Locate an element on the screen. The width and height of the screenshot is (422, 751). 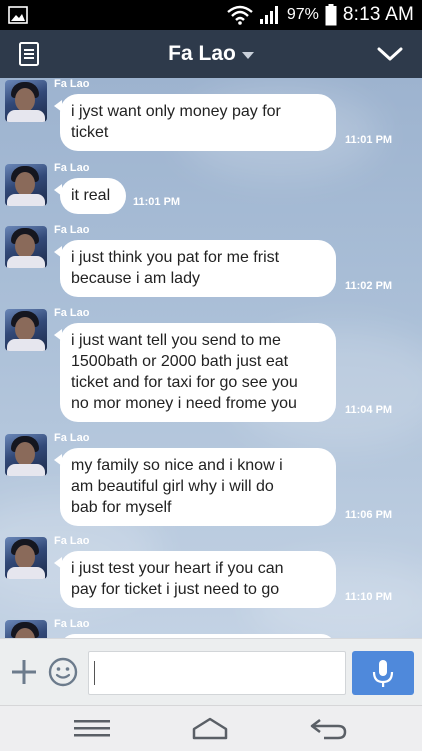
message-text-line: i jyst want only money pay for is located at coordinates (176, 111).